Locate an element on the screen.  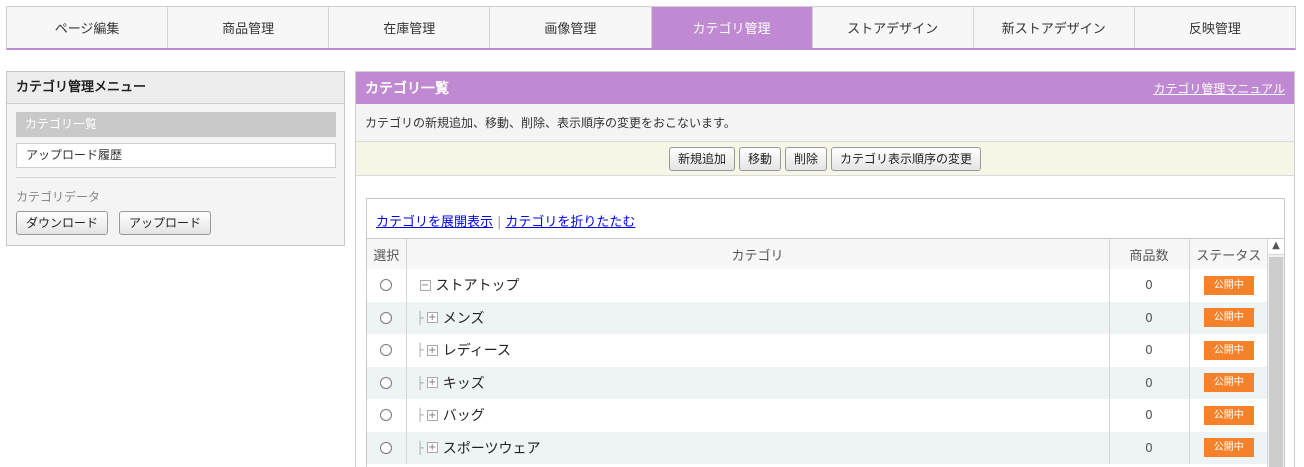
table-scrollbar: ▲ is located at coordinates (1275, 353).